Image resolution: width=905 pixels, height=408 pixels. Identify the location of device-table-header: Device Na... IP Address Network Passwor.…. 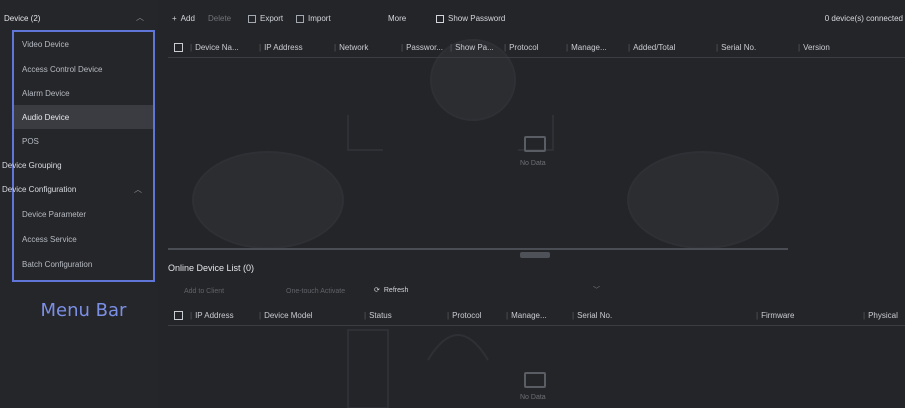
(536, 48).